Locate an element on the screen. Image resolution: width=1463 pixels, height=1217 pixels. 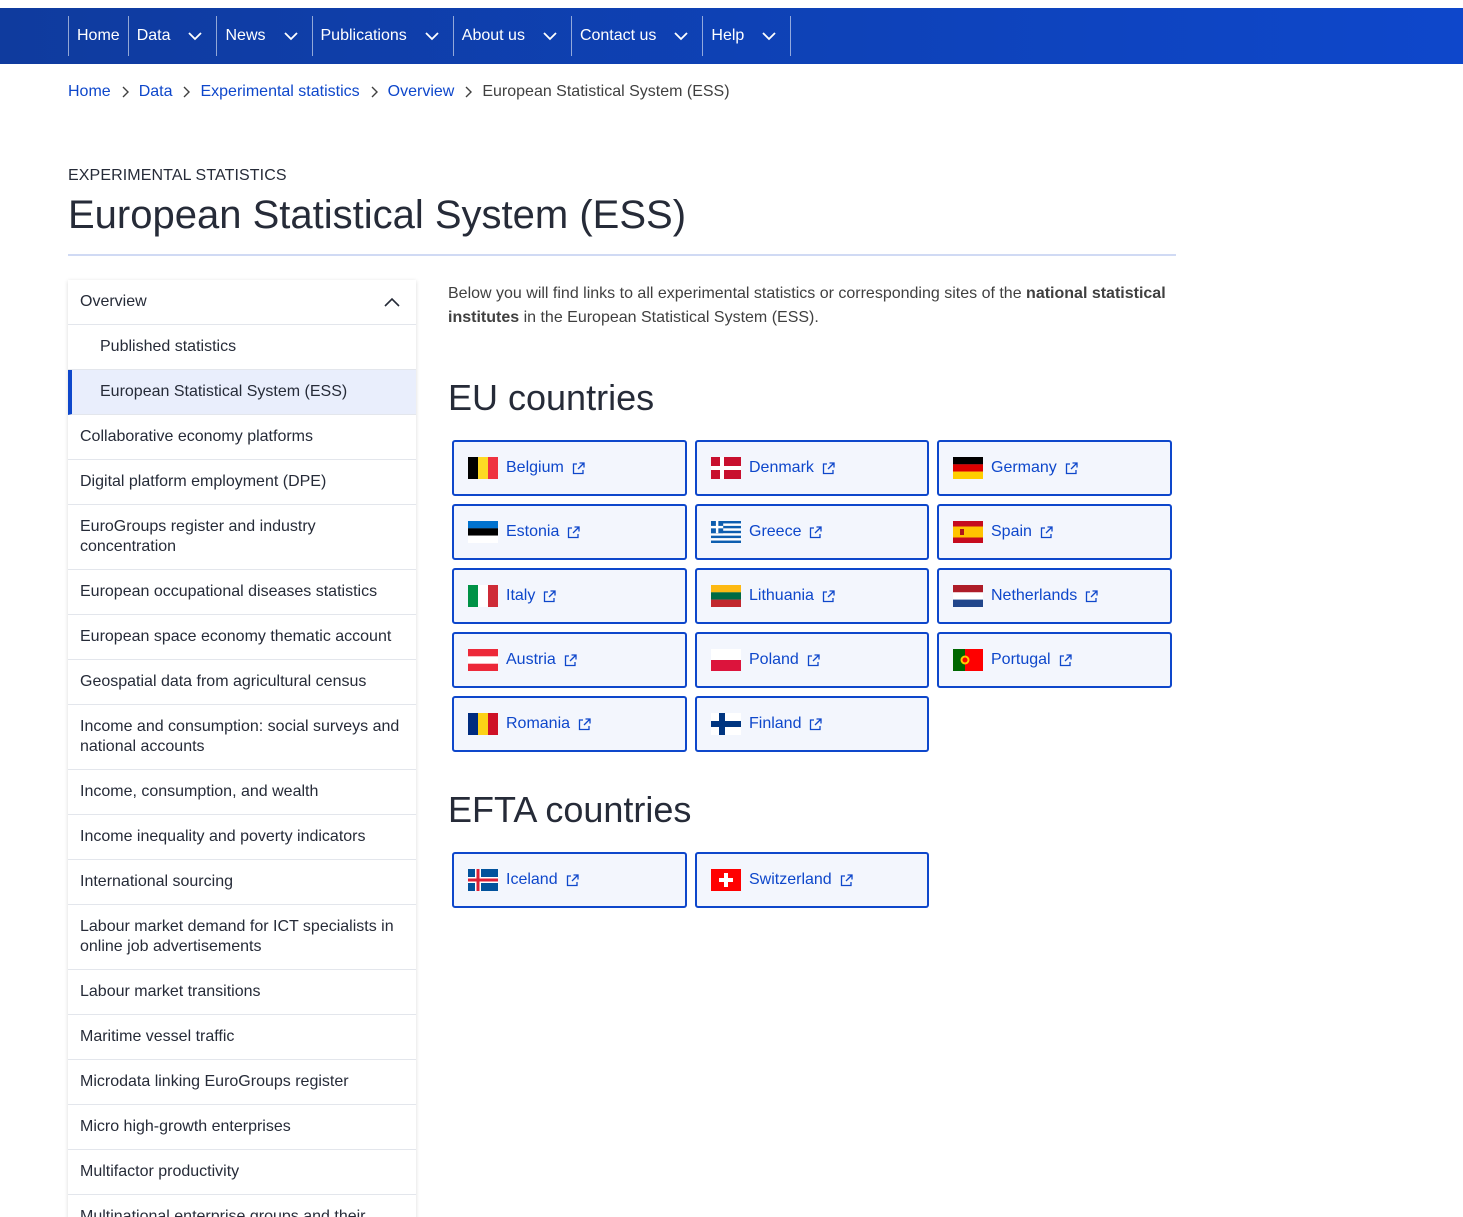
greece-flag-icon is located at coordinates (726, 532).